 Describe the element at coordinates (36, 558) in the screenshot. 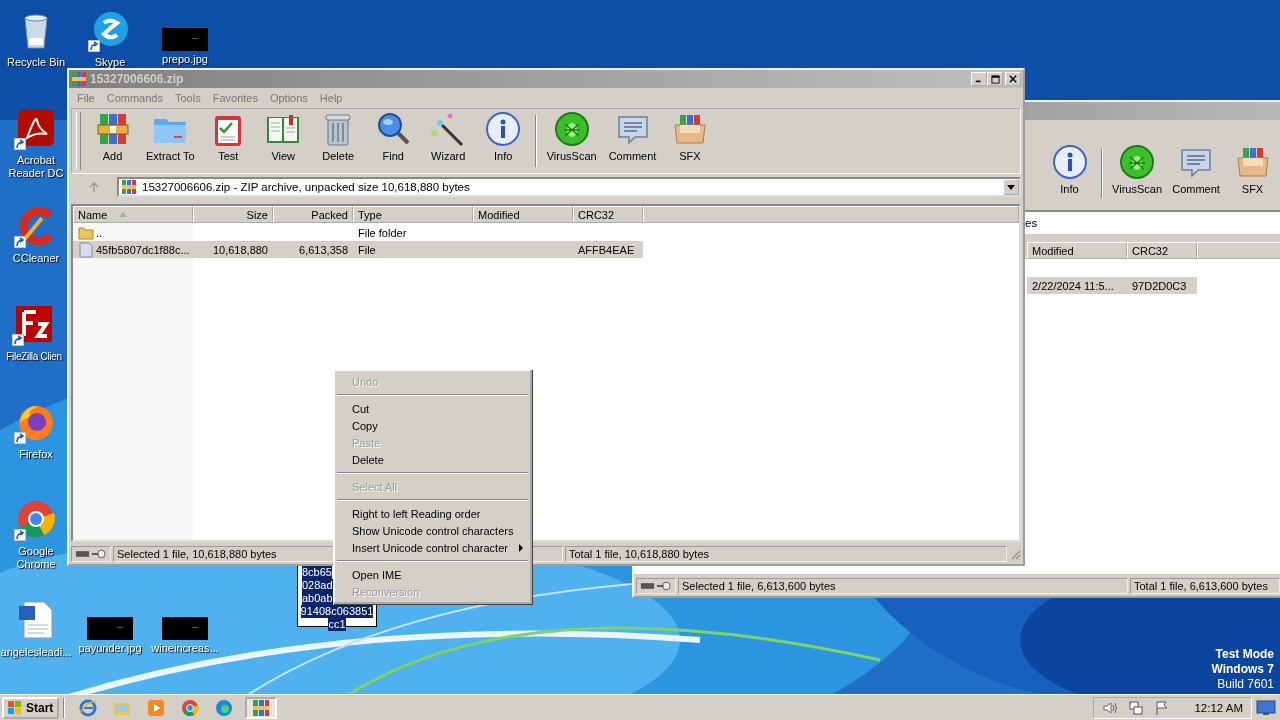

I see `icon-label: Google Chrome` at that location.